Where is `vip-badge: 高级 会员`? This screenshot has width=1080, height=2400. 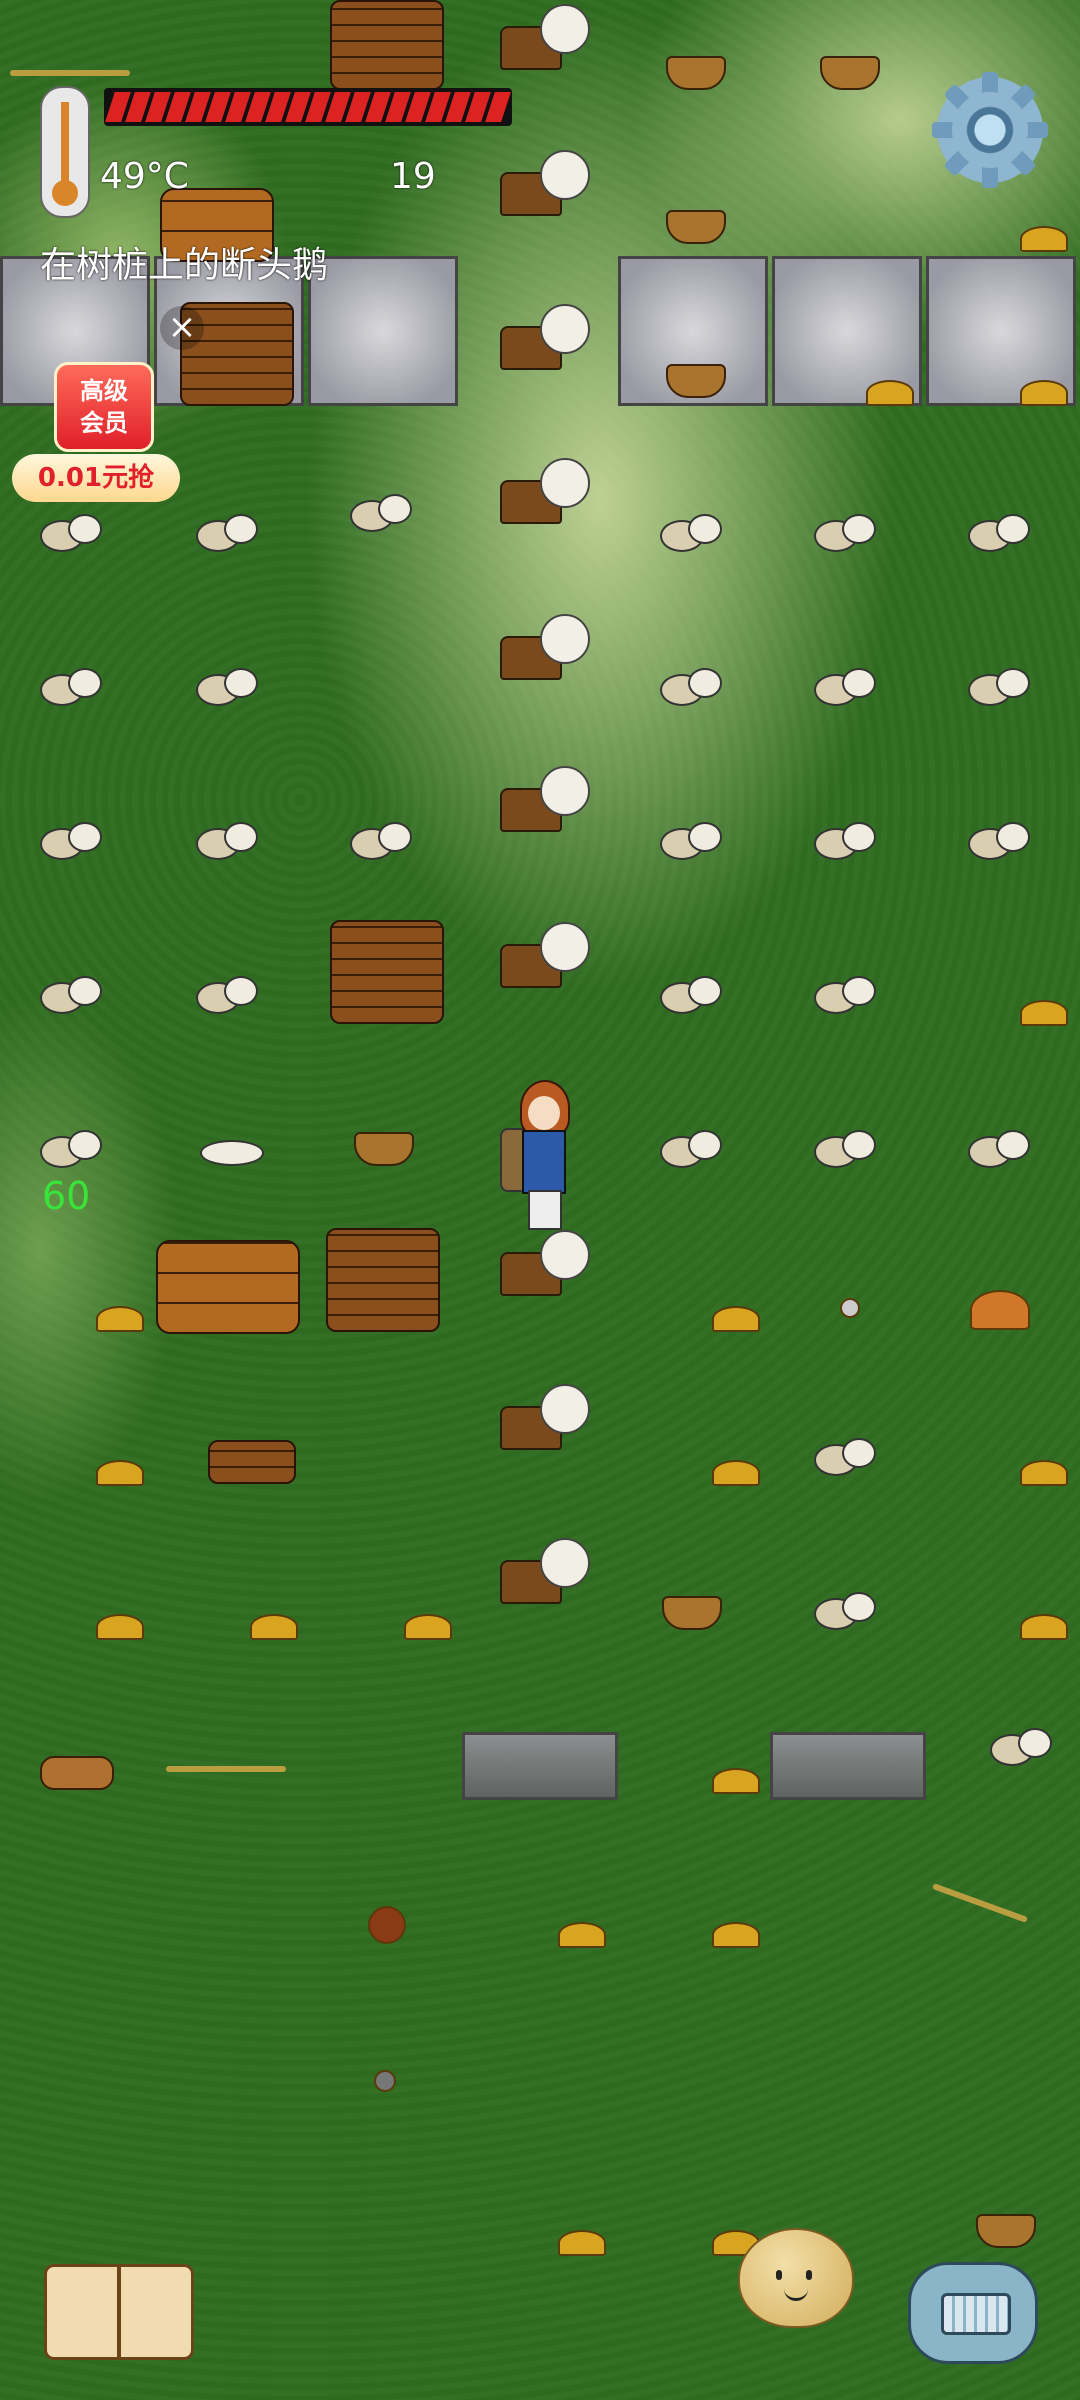 vip-badge: 高级 会员 is located at coordinates (104, 407).